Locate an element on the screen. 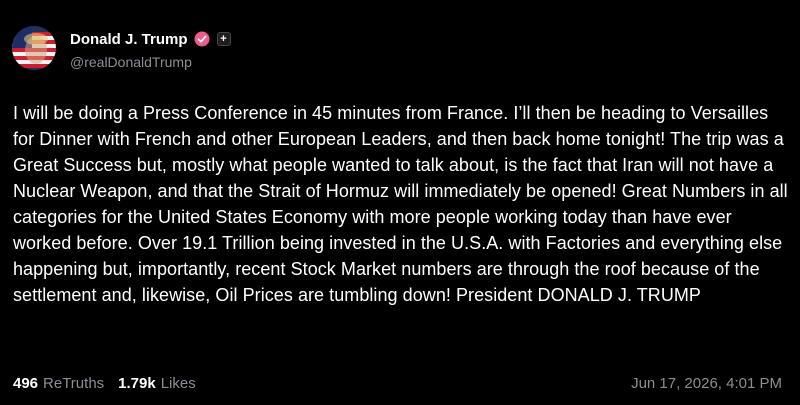 Image resolution: width=800 pixels, height=405 pixels. verified-badge-icon is located at coordinates (202, 39).